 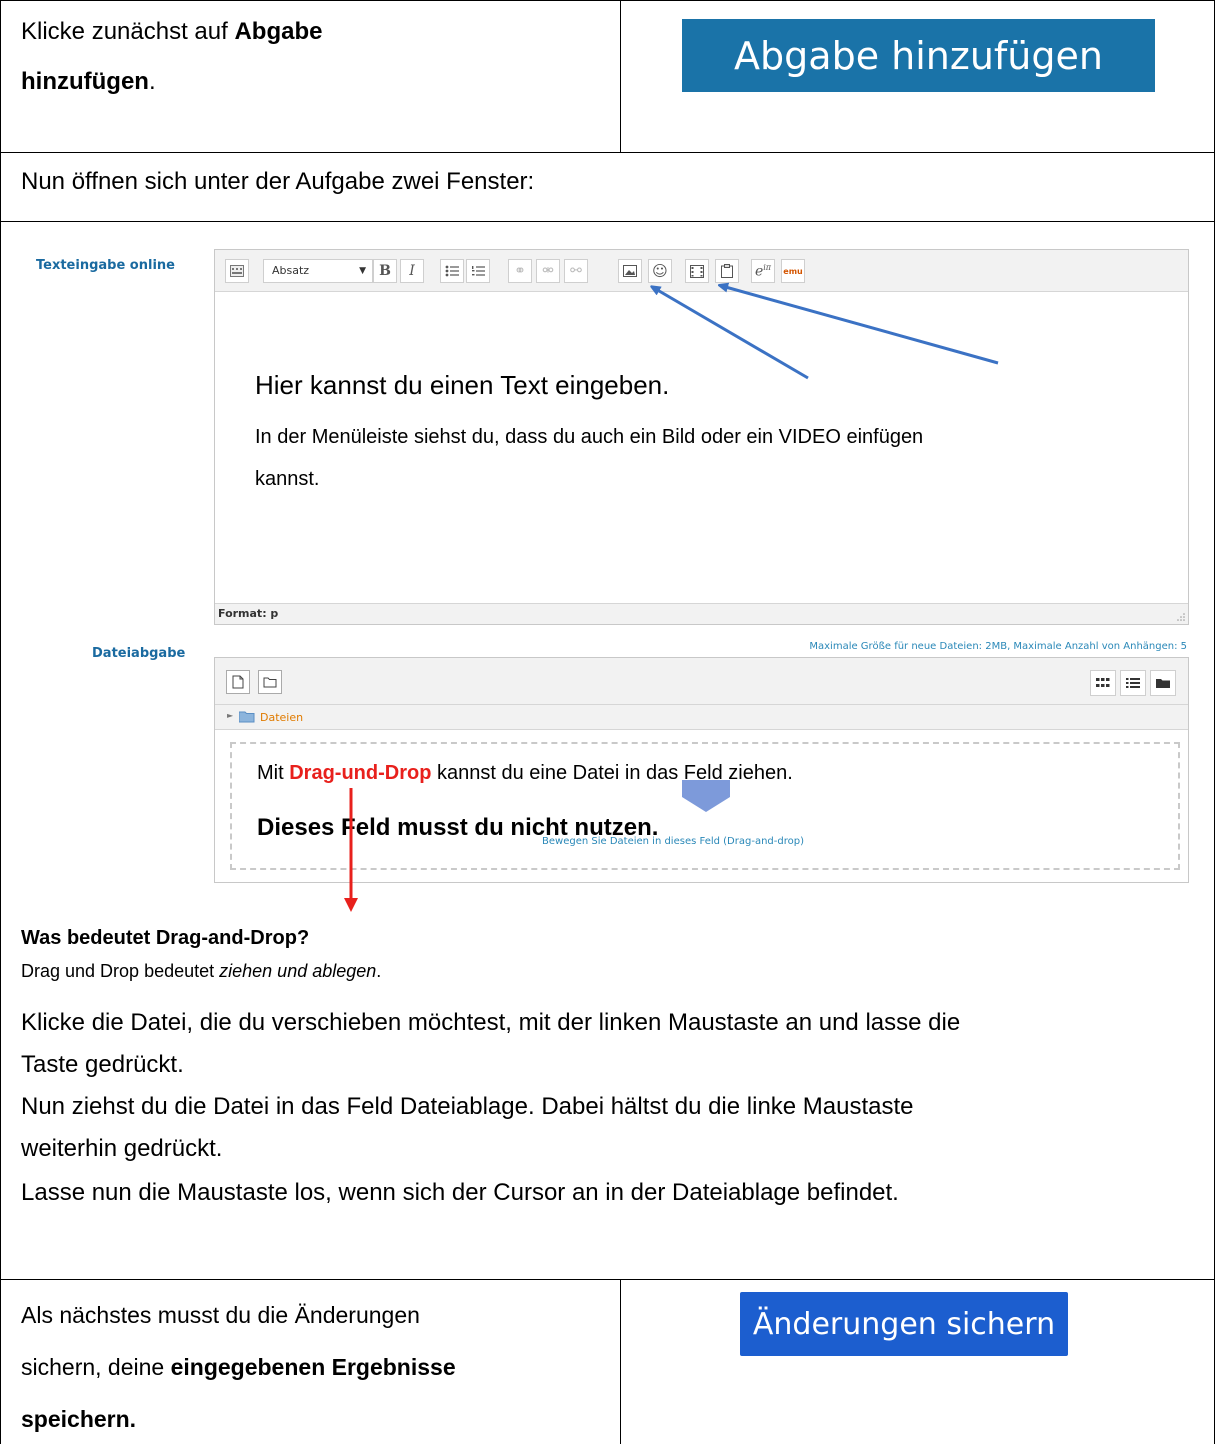 I want to click on add-instruction-bold-1: Abgabe, so click(x=278, y=31).